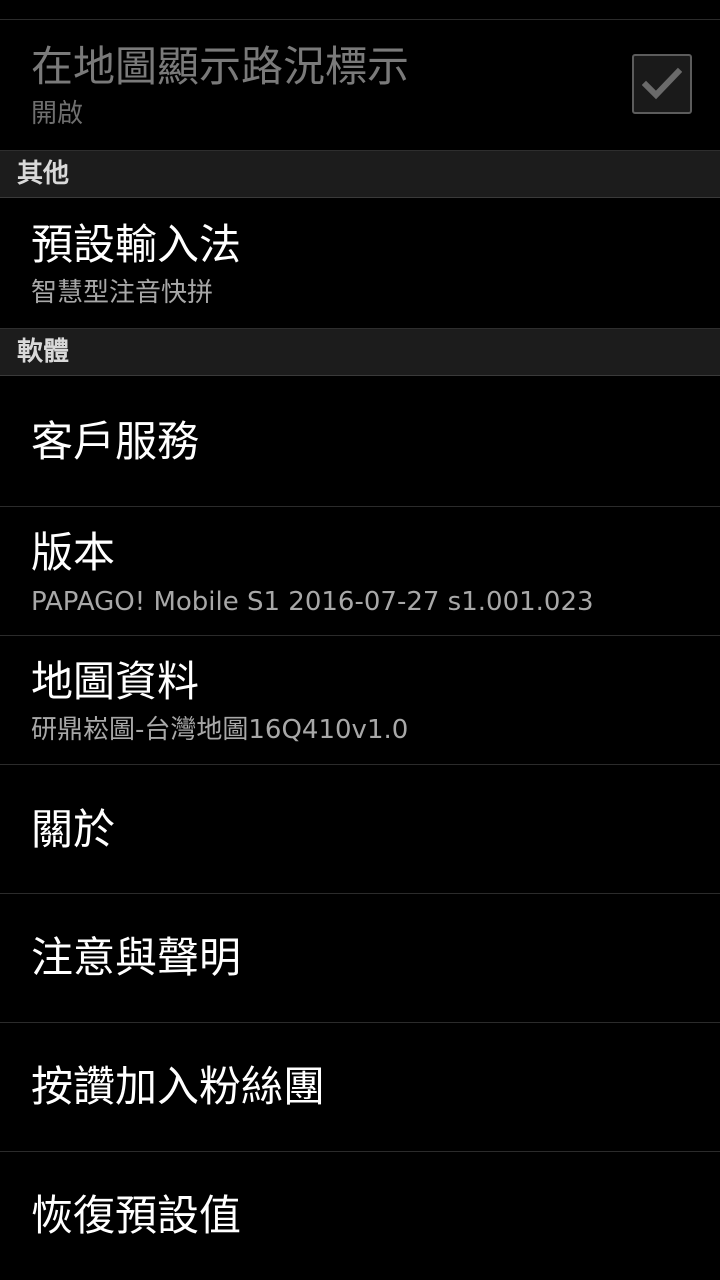 The height and width of the screenshot is (1280, 720). What do you see at coordinates (360, 174) in the screenshot?
I see `section-header-other: 其他` at bounding box center [360, 174].